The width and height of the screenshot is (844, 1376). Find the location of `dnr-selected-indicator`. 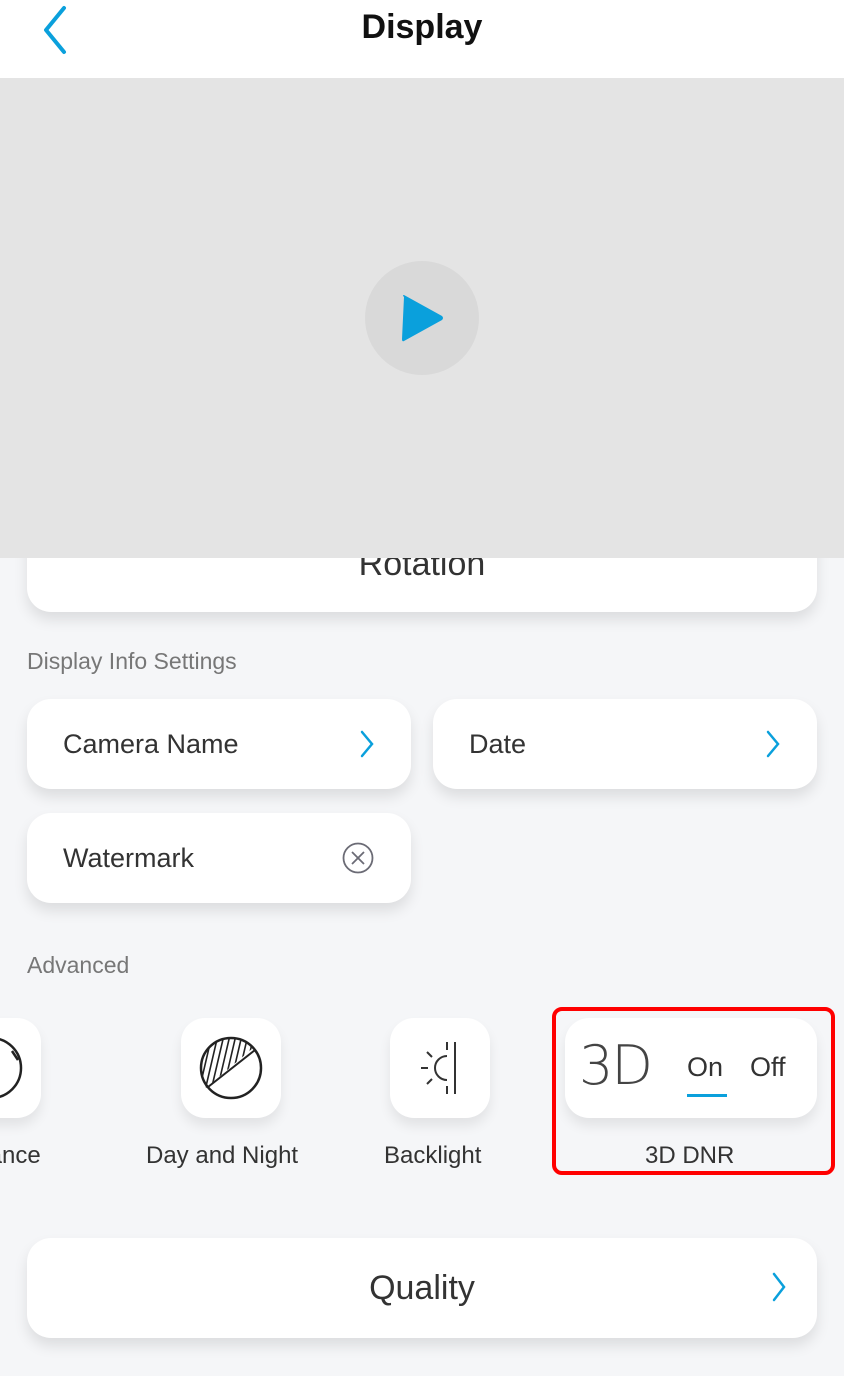

dnr-selected-indicator is located at coordinates (707, 1095).